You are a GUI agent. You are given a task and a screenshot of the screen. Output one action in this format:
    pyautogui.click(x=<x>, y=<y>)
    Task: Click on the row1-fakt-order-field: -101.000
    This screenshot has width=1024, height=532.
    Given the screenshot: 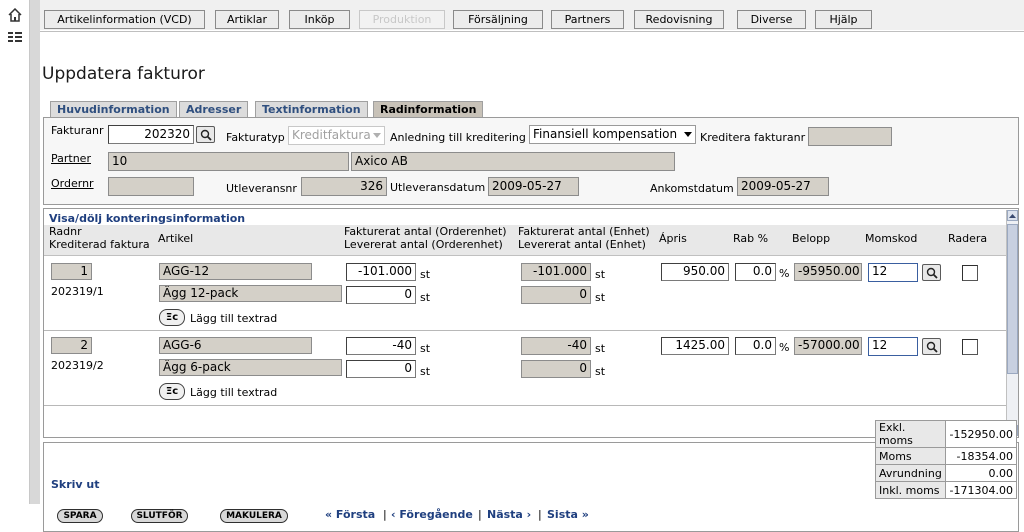 What is the action you would take?
    pyautogui.click(x=381, y=272)
    